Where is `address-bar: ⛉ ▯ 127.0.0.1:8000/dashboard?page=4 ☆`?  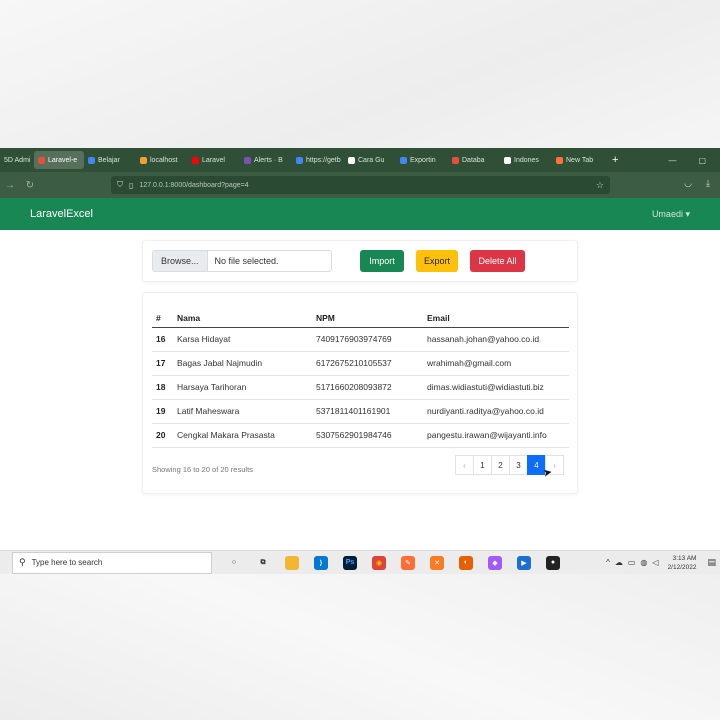
address-bar: ⛉ ▯ 127.0.0.1:8000/dashboard?page=4 ☆ is located at coordinates (360, 185).